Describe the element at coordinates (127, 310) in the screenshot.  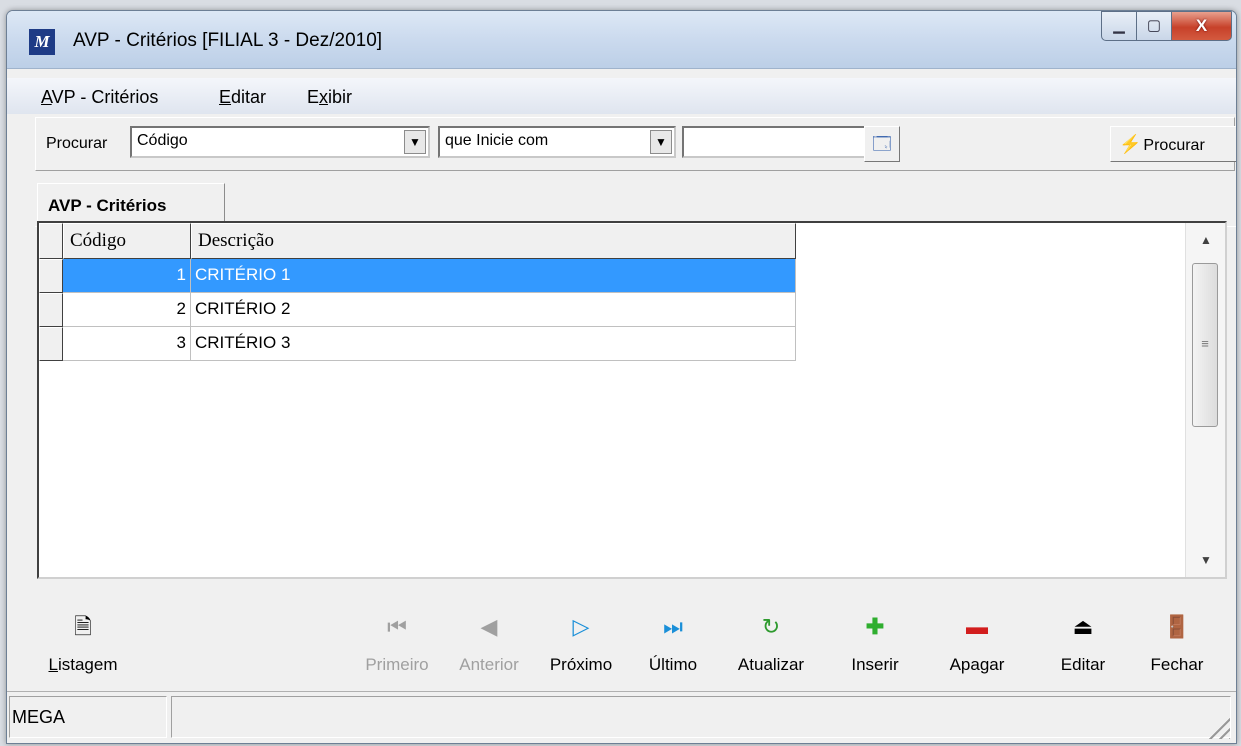
I see `cell-codigo: 2` at that location.